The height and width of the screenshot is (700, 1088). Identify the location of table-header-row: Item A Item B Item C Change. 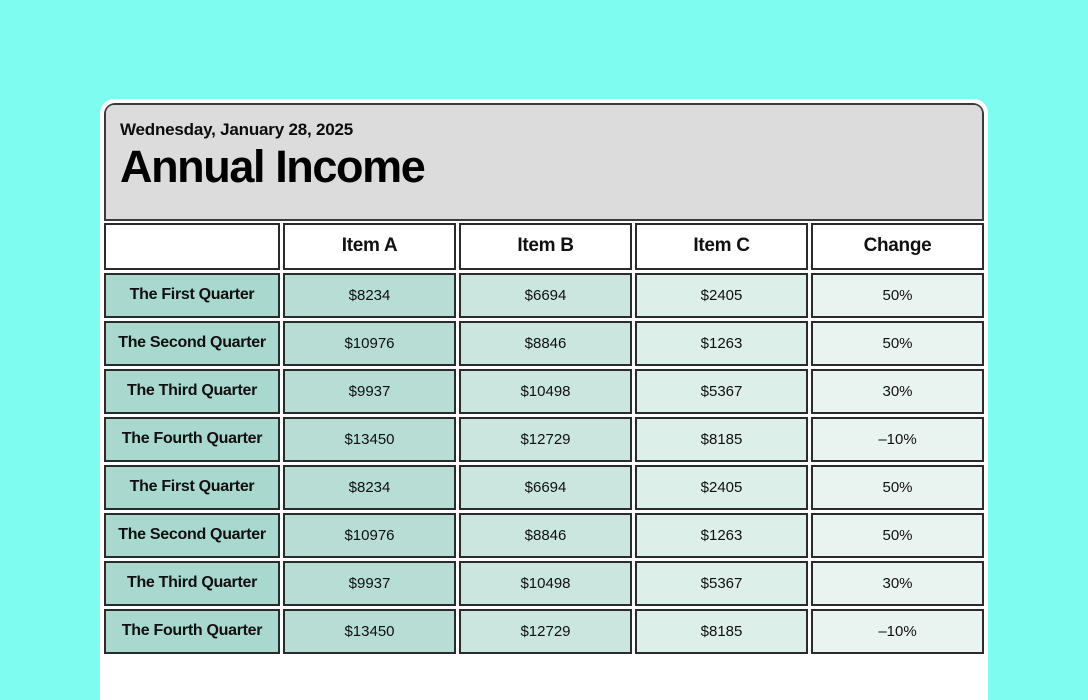
(544, 246).